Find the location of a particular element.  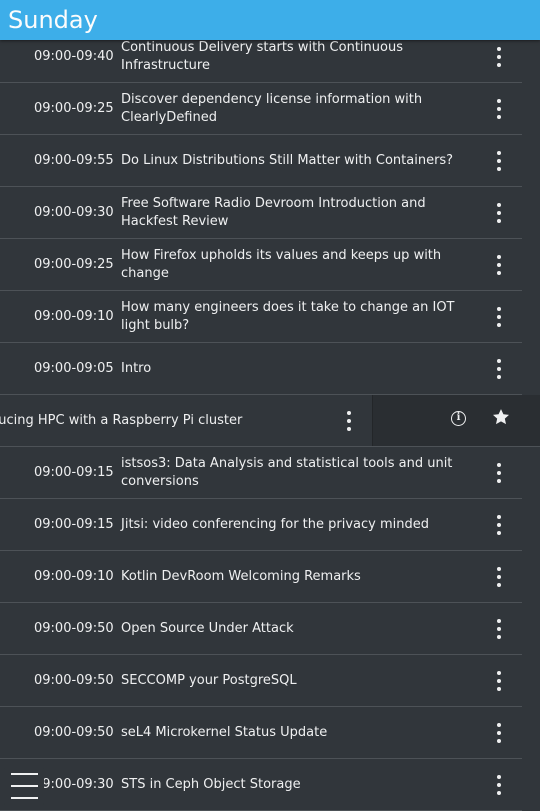

session-title: Open Source Under Attack is located at coordinates (207, 628).